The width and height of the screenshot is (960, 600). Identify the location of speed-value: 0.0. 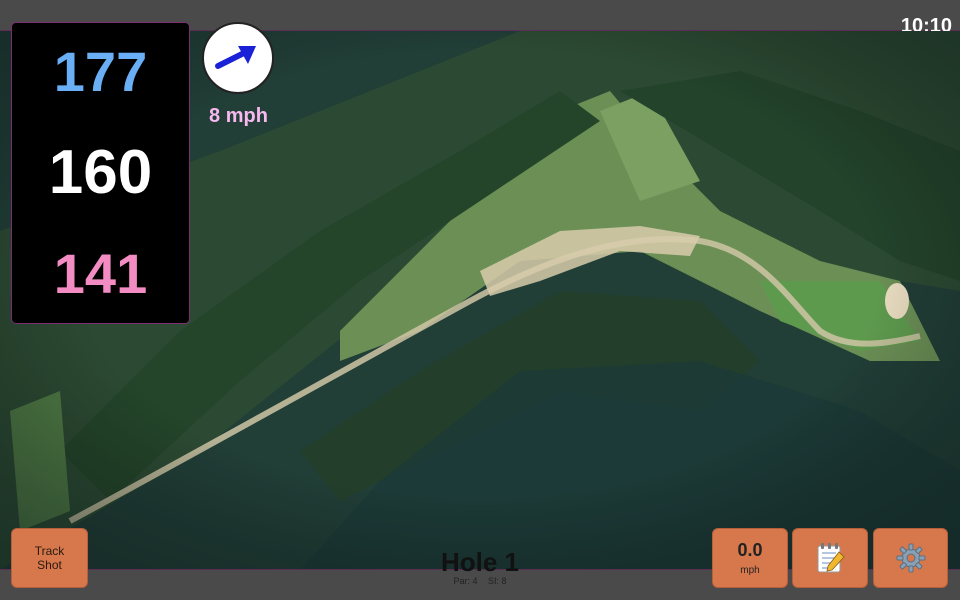
(750, 550).